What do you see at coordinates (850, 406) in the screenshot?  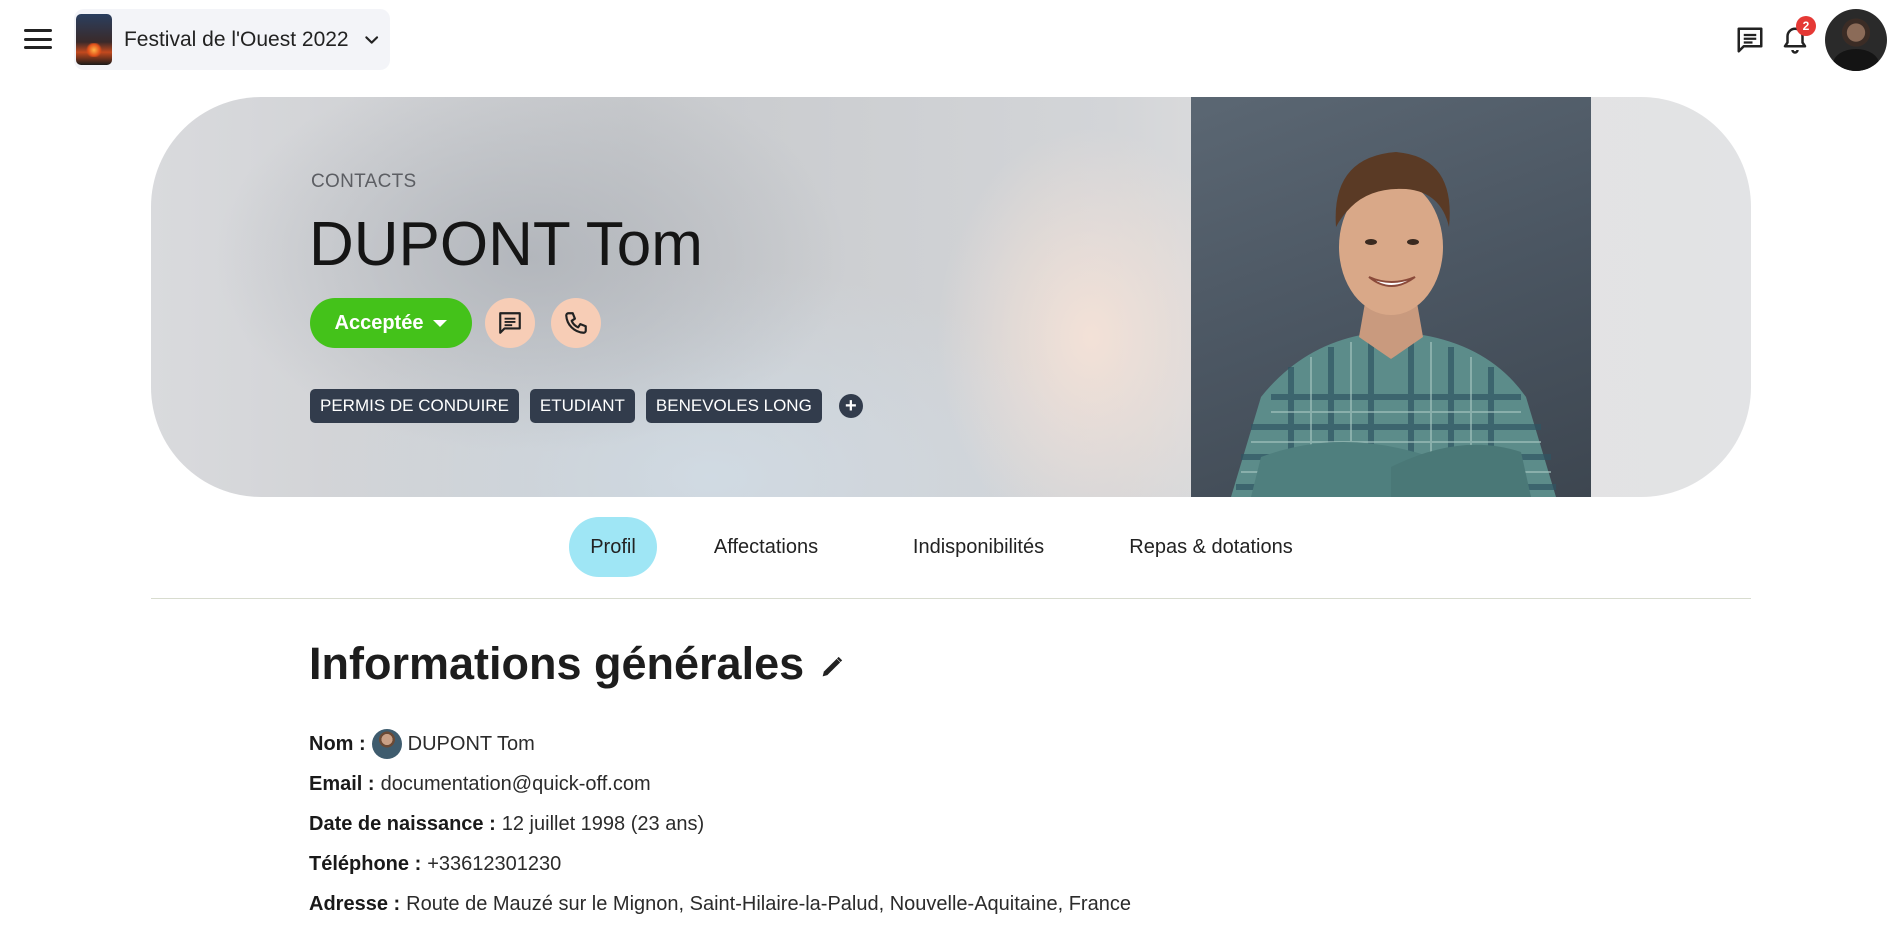 I see `plus-icon: +` at bounding box center [850, 406].